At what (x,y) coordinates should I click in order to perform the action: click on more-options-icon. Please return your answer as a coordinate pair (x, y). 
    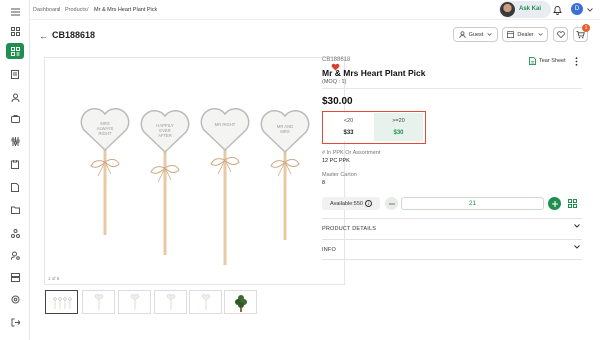
    Looking at the image, I should click on (576, 62).